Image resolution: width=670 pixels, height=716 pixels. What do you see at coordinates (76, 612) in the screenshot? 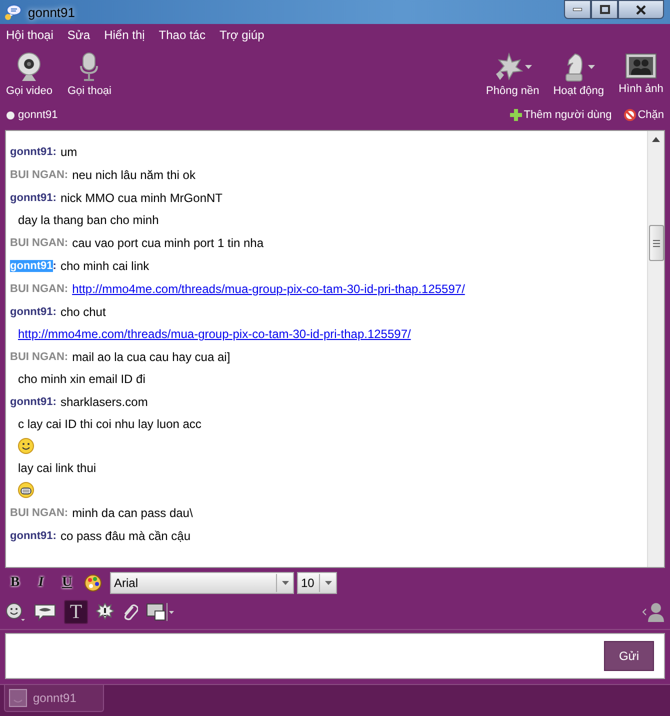
I see `text-style-button: T` at bounding box center [76, 612].